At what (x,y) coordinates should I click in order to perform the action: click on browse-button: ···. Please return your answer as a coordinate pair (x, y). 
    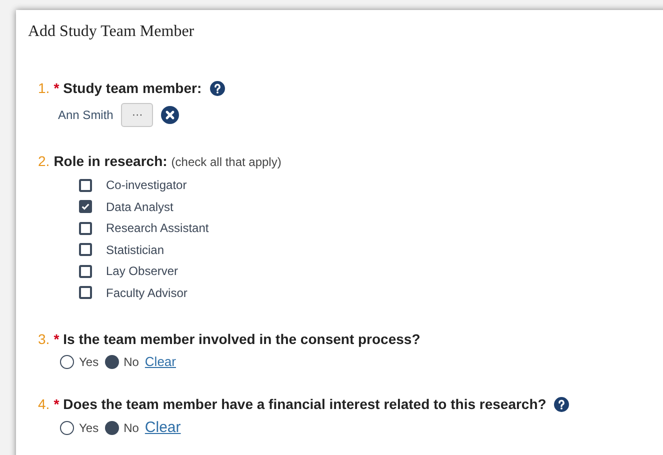
    Looking at the image, I should click on (137, 115).